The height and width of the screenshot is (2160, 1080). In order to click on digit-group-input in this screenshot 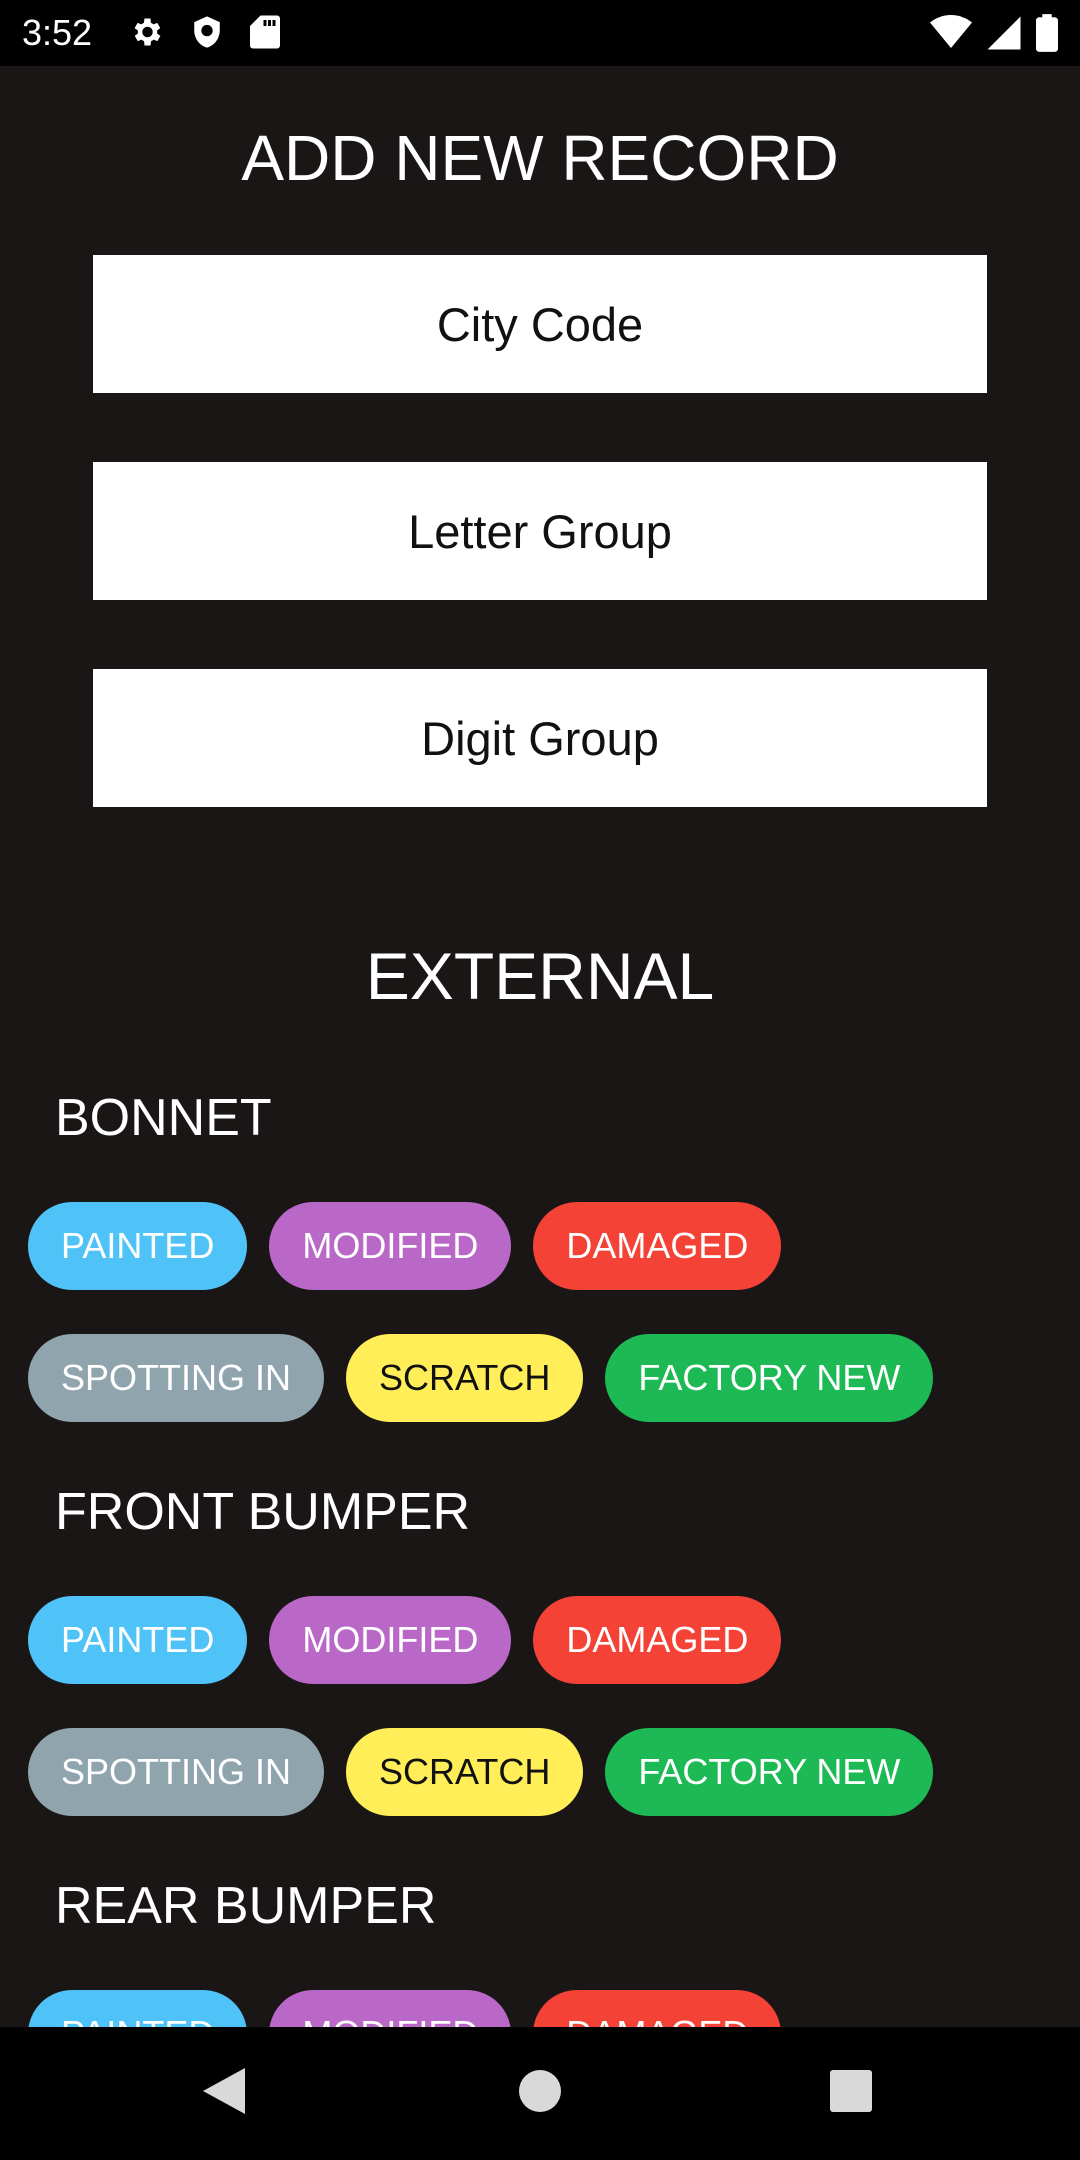, I will do `click(540, 738)`.